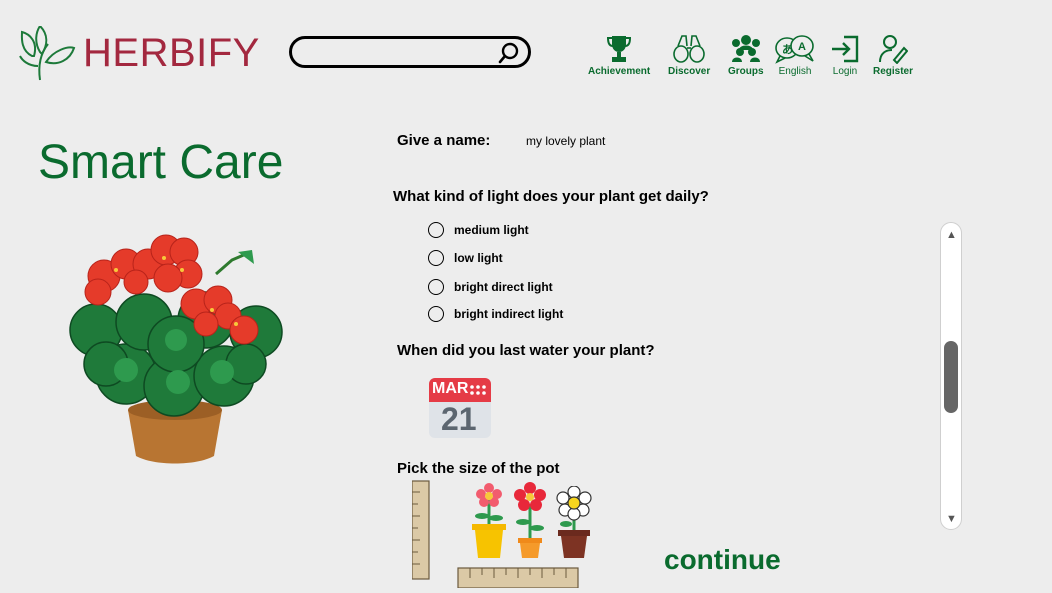 The image size is (1052, 593). Describe the element at coordinates (530, 521) in the screenshot. I see `pot-size-medium` at that location.